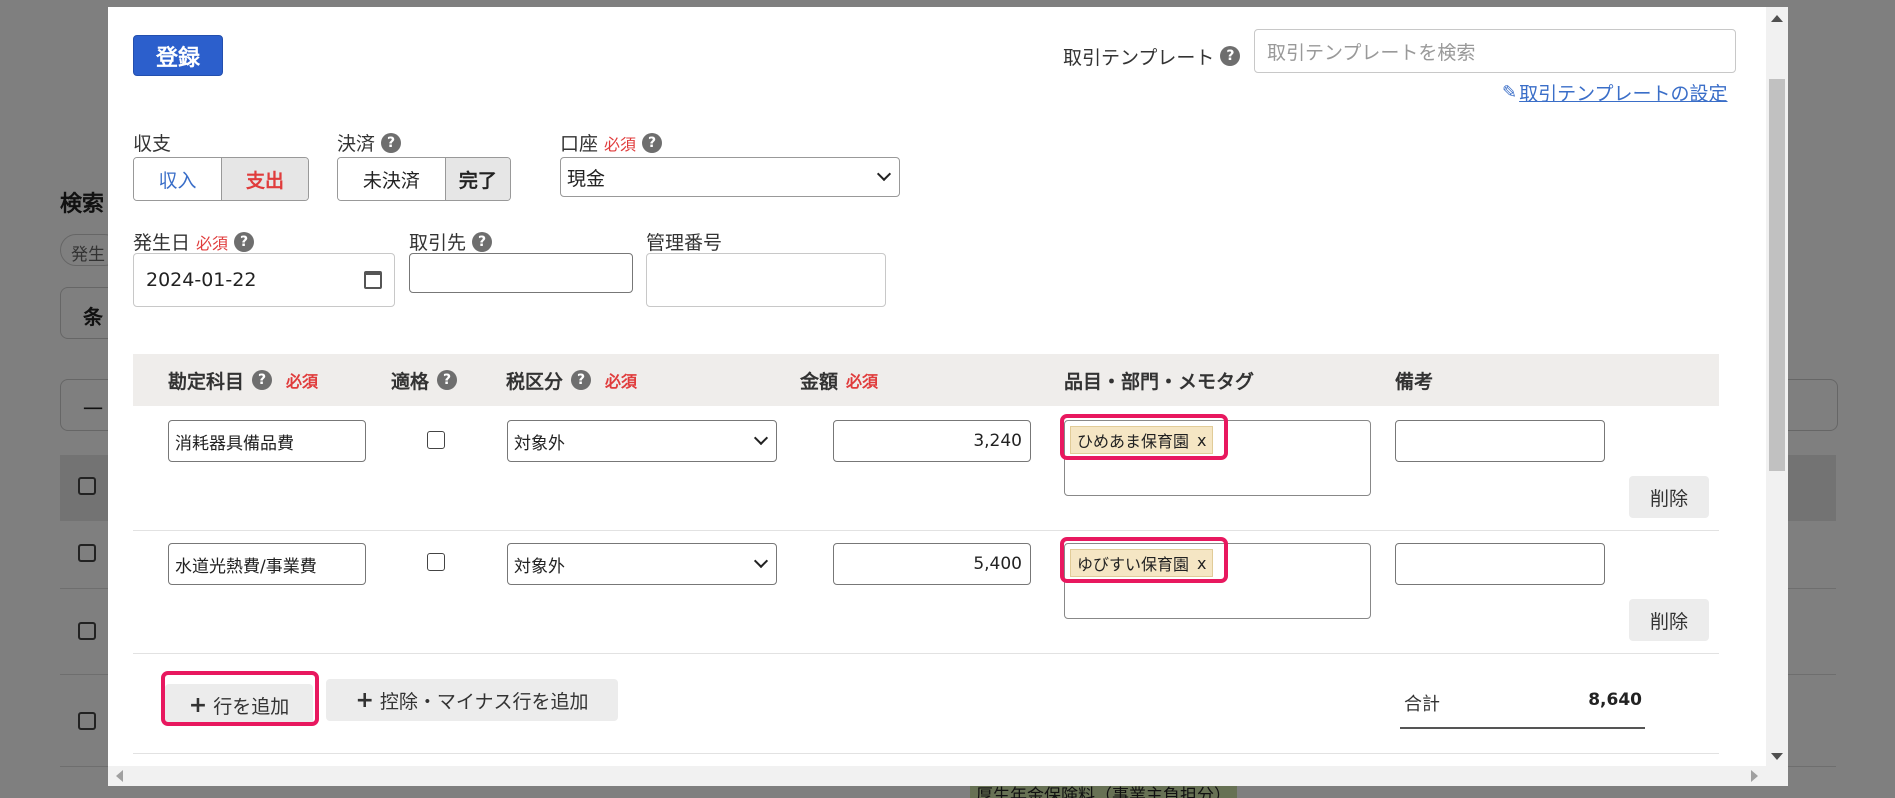 The height and width of the screenshot is (798, 1895). Describe the element at coordinates (1615, 700) in the screenshot. I see `total-value: 8,640` at that location.